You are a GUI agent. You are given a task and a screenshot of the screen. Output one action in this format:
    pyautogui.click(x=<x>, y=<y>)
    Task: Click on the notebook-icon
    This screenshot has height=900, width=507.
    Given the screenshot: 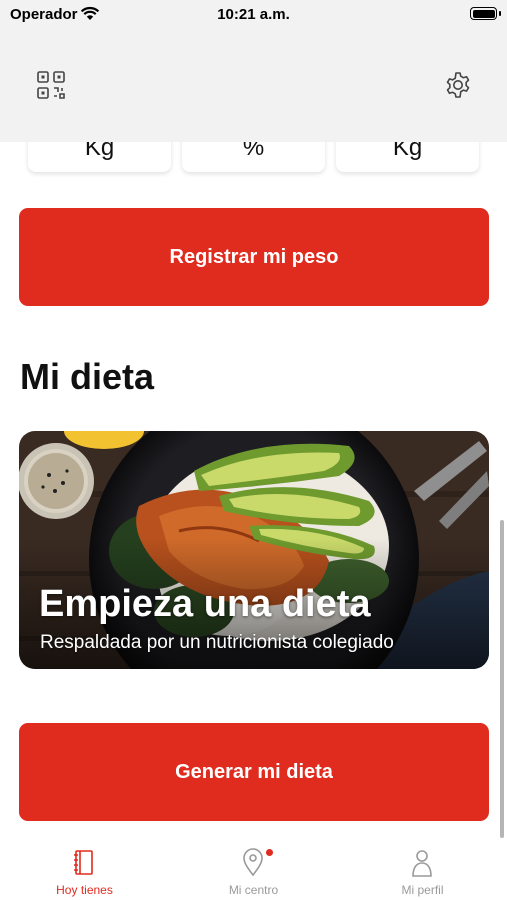 What is the action you would take?
    pyautogui.click(x=83, y=862)
    